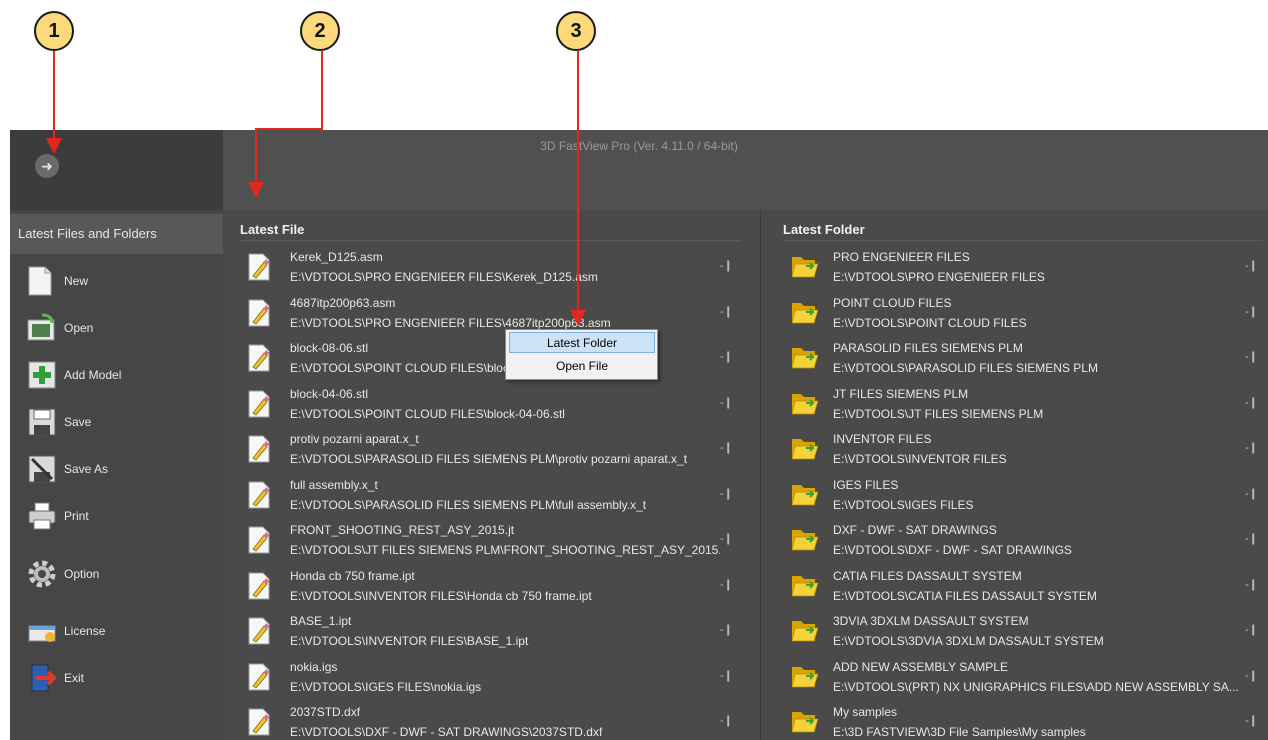  Describe the element at coordinates (866, 484) in the screenshot. I see `latest-folder-name: IGES FILES` at that location.